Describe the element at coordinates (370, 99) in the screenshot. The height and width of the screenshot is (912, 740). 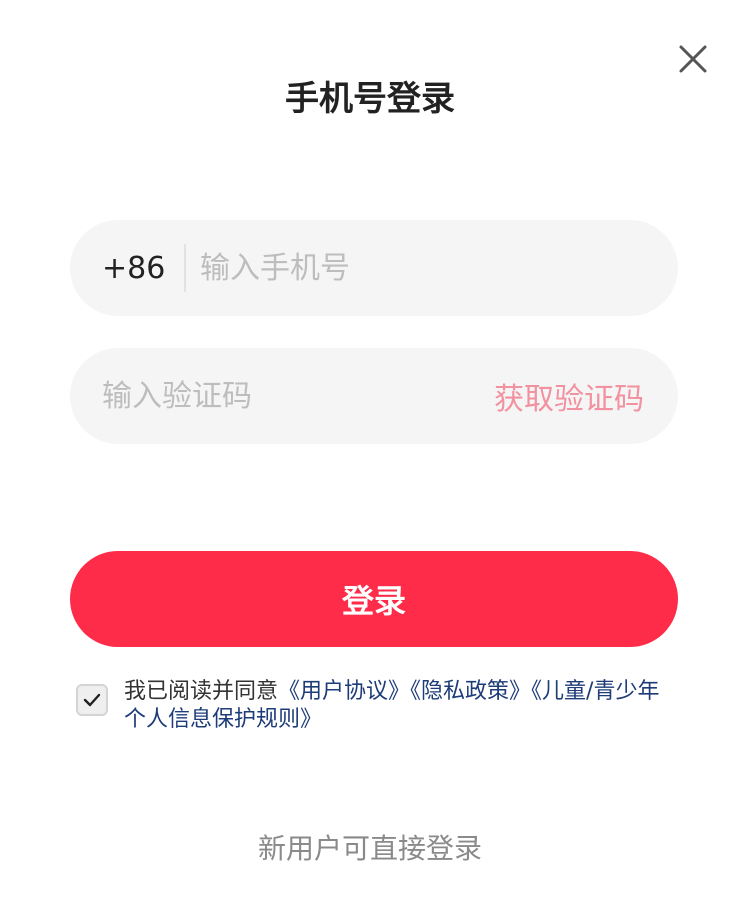
I see `page-title: 手机号登录` at that location.